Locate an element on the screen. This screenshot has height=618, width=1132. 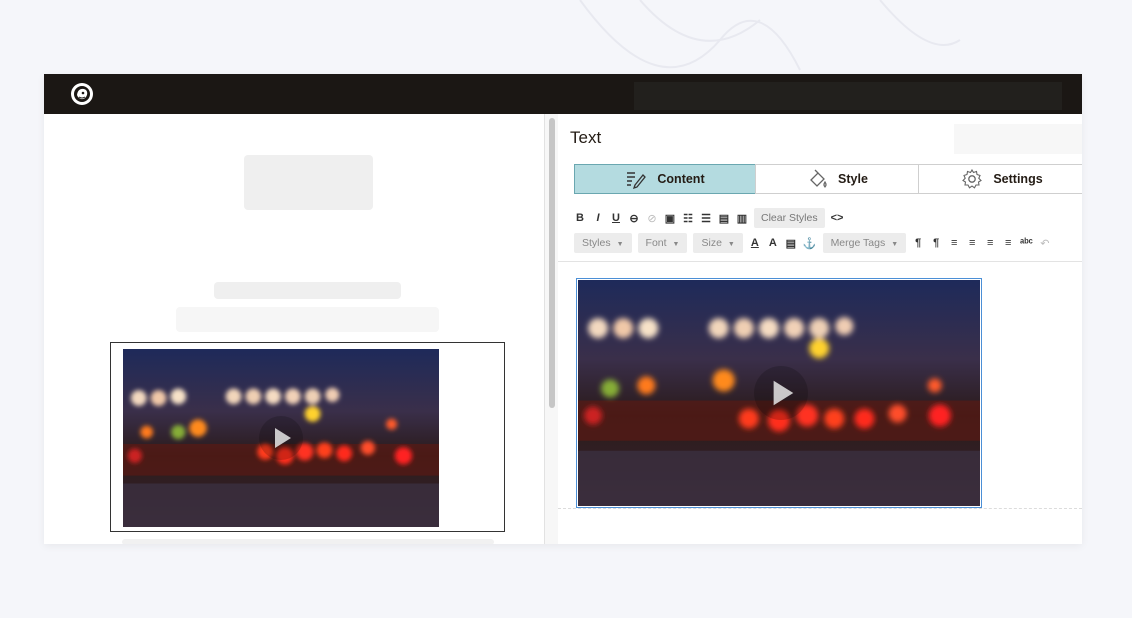
styles-dropdown: Styles ▼ is located at coordinates (603, 243).